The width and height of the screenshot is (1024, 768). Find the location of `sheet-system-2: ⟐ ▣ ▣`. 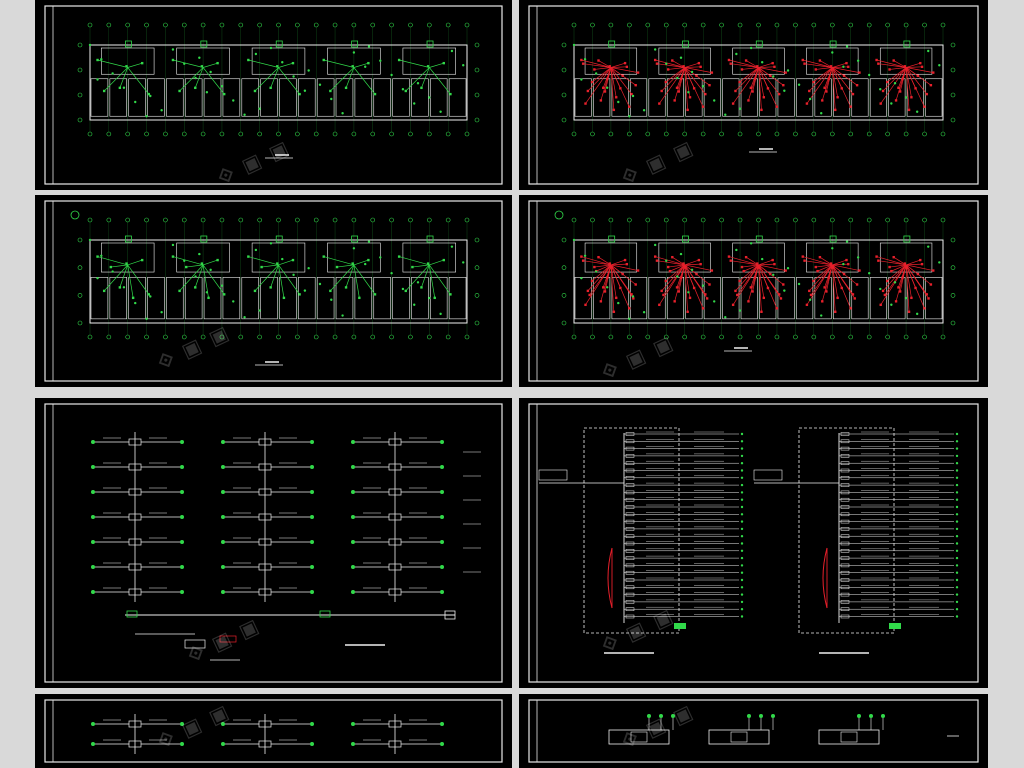

sheet-system-2: ⟐ ▣ ▣ is located at coordinates (273, 731).